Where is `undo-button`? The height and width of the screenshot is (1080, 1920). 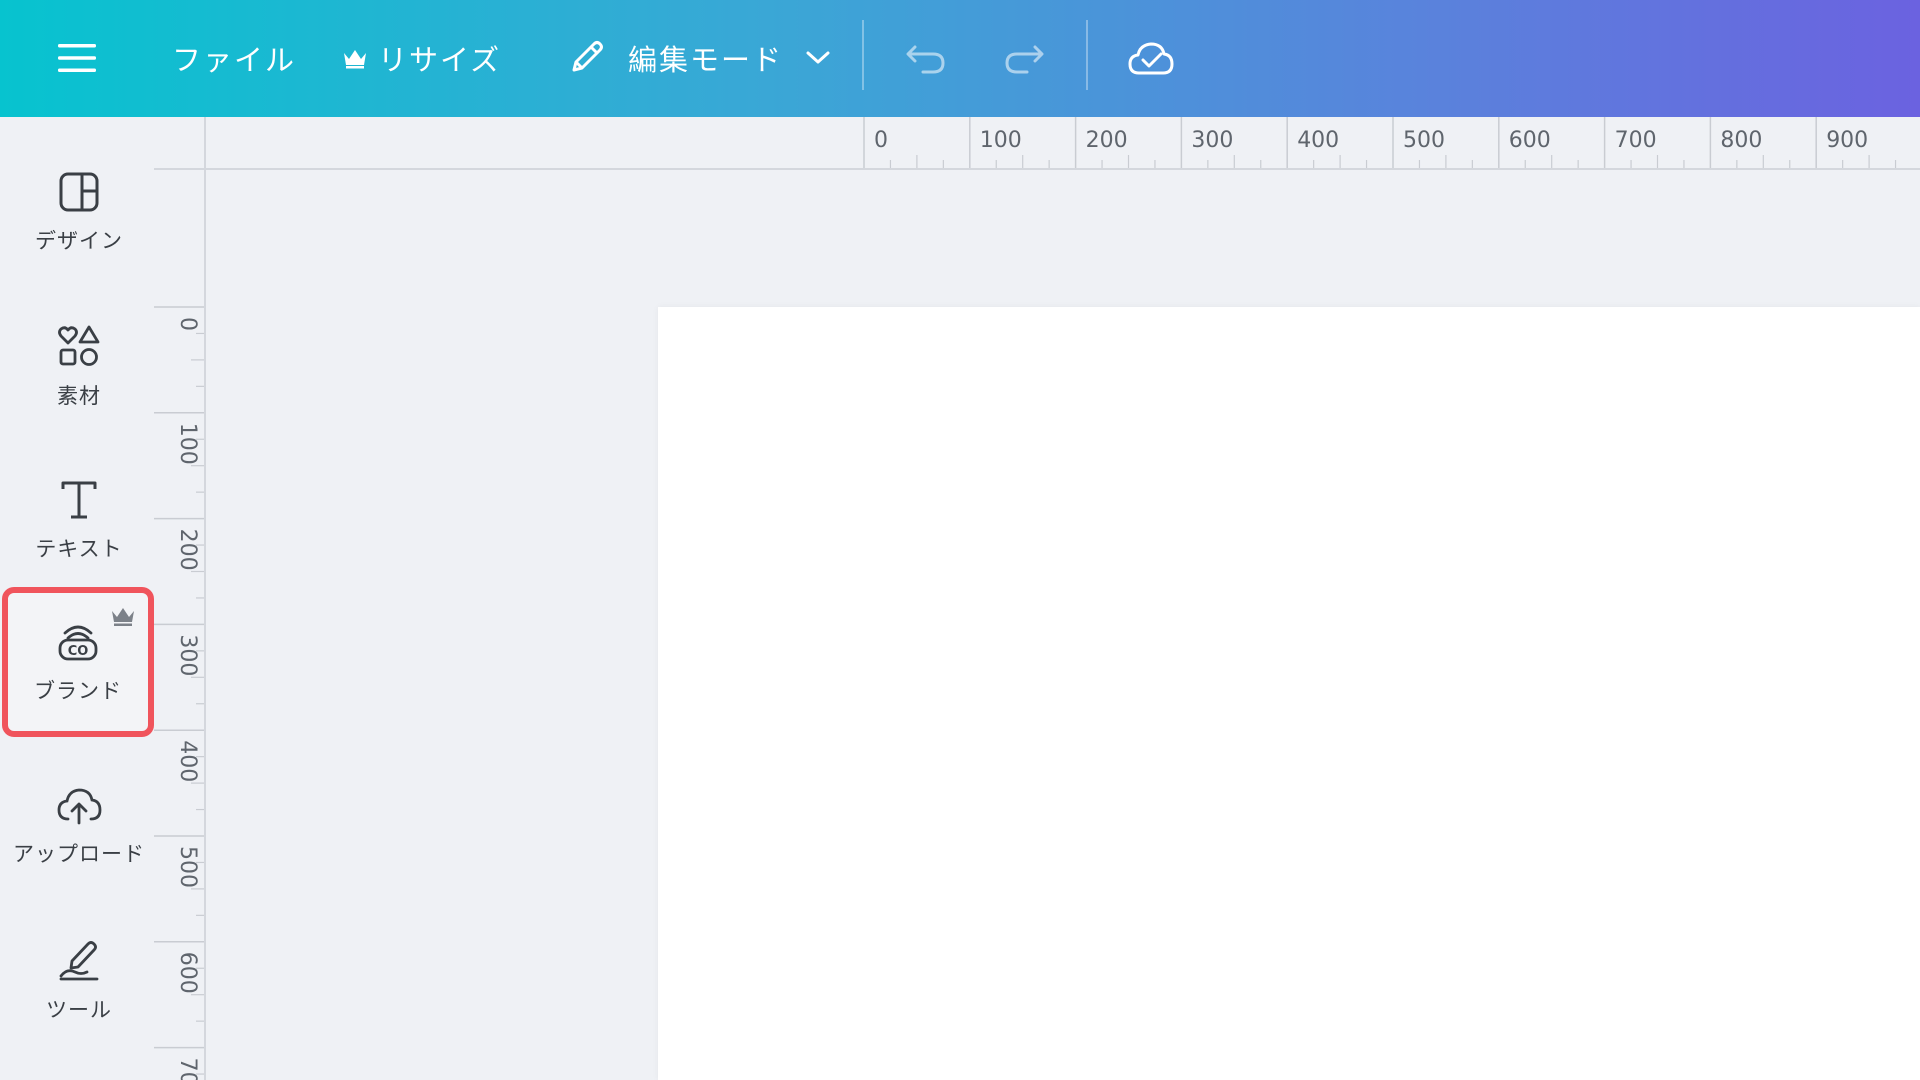
undo-button is located at coordinates (926, 58).